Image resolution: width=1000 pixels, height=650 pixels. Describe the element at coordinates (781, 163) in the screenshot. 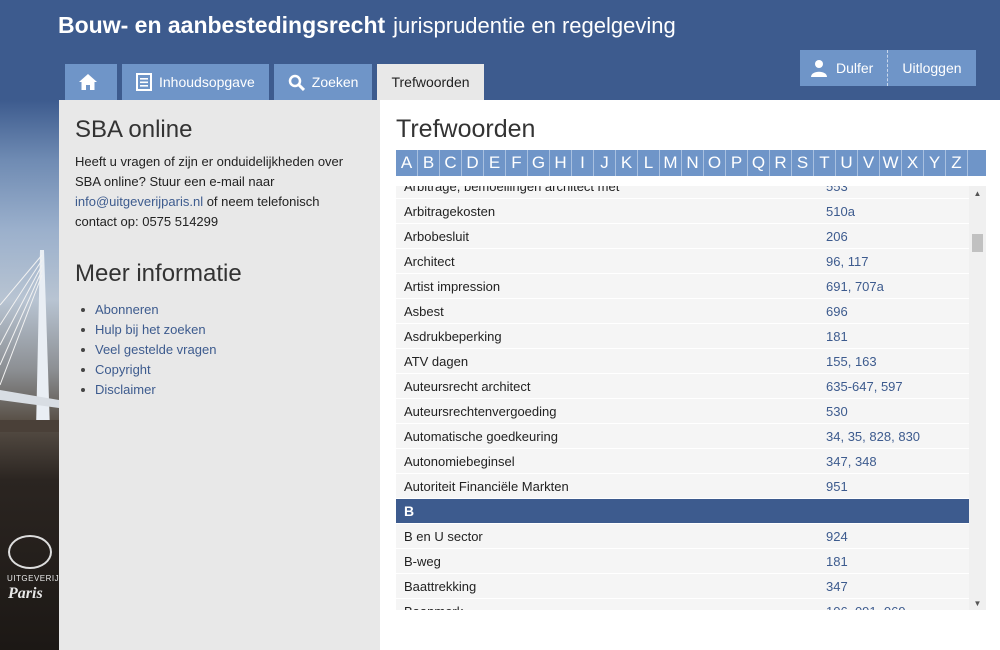

I see `letter-r: R` at that location.